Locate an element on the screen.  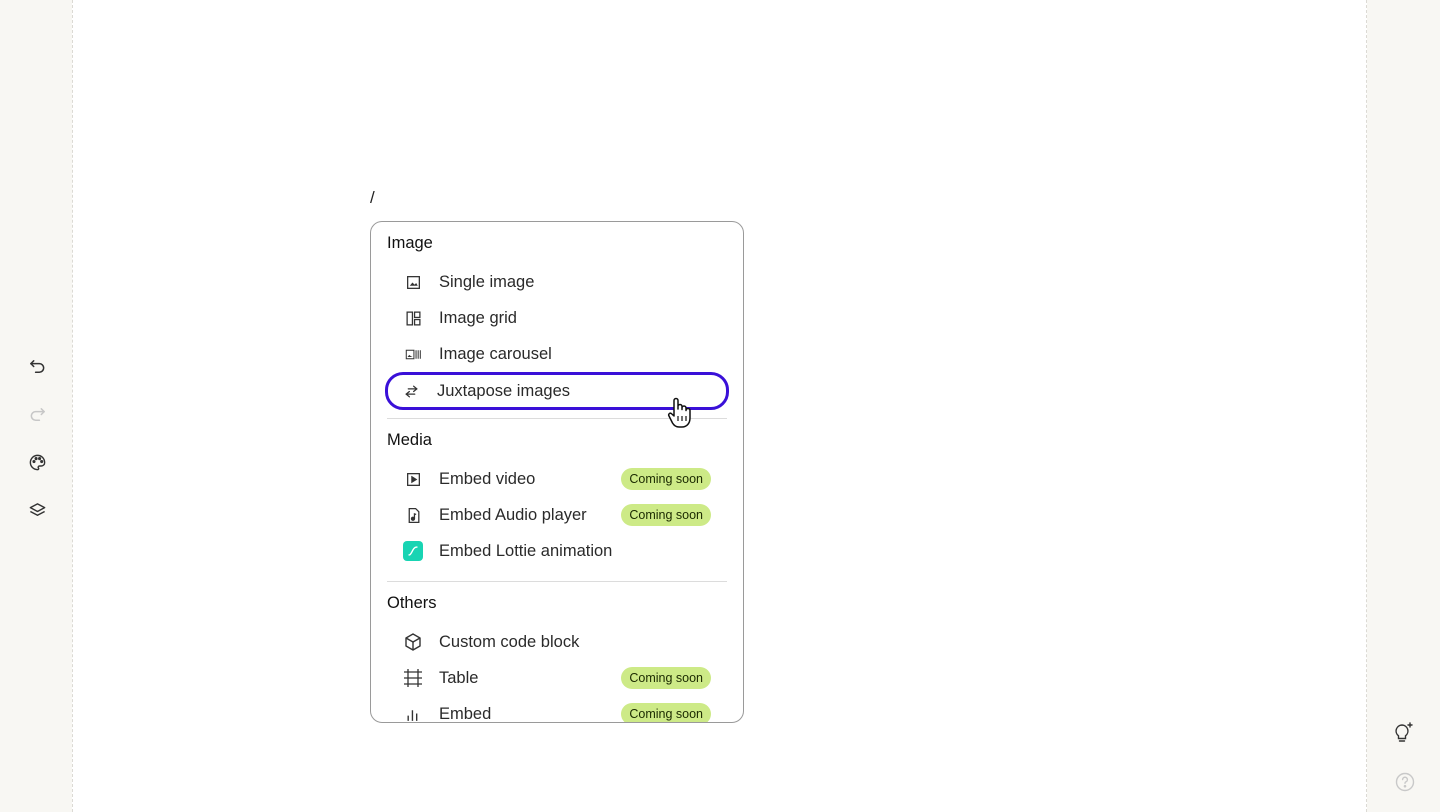
chart-icon is located at coordinates (413, 713).